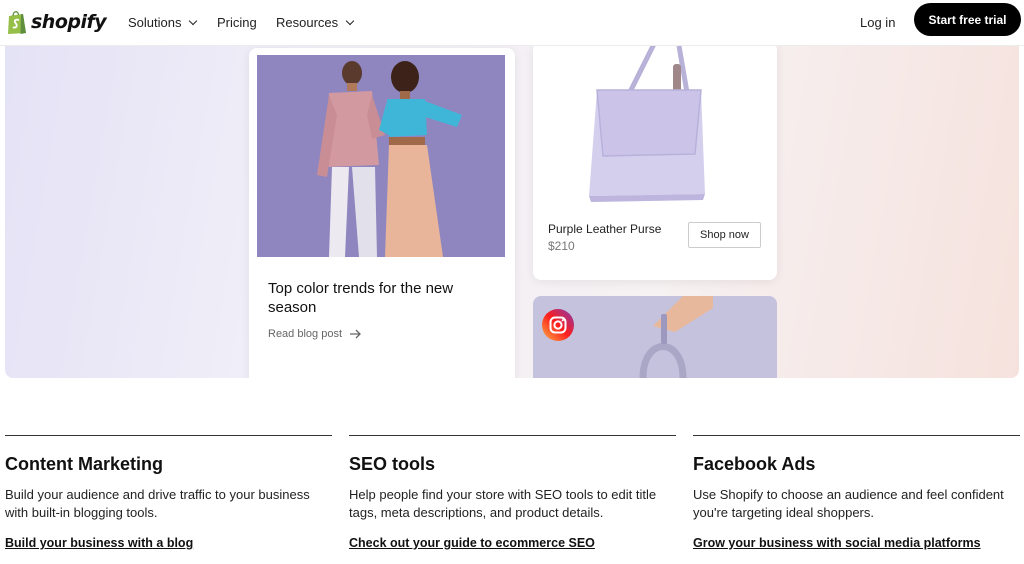 This screenshot has height=564, width=1024. I want to click on hand-holding-bag-image, so click(676, 337).